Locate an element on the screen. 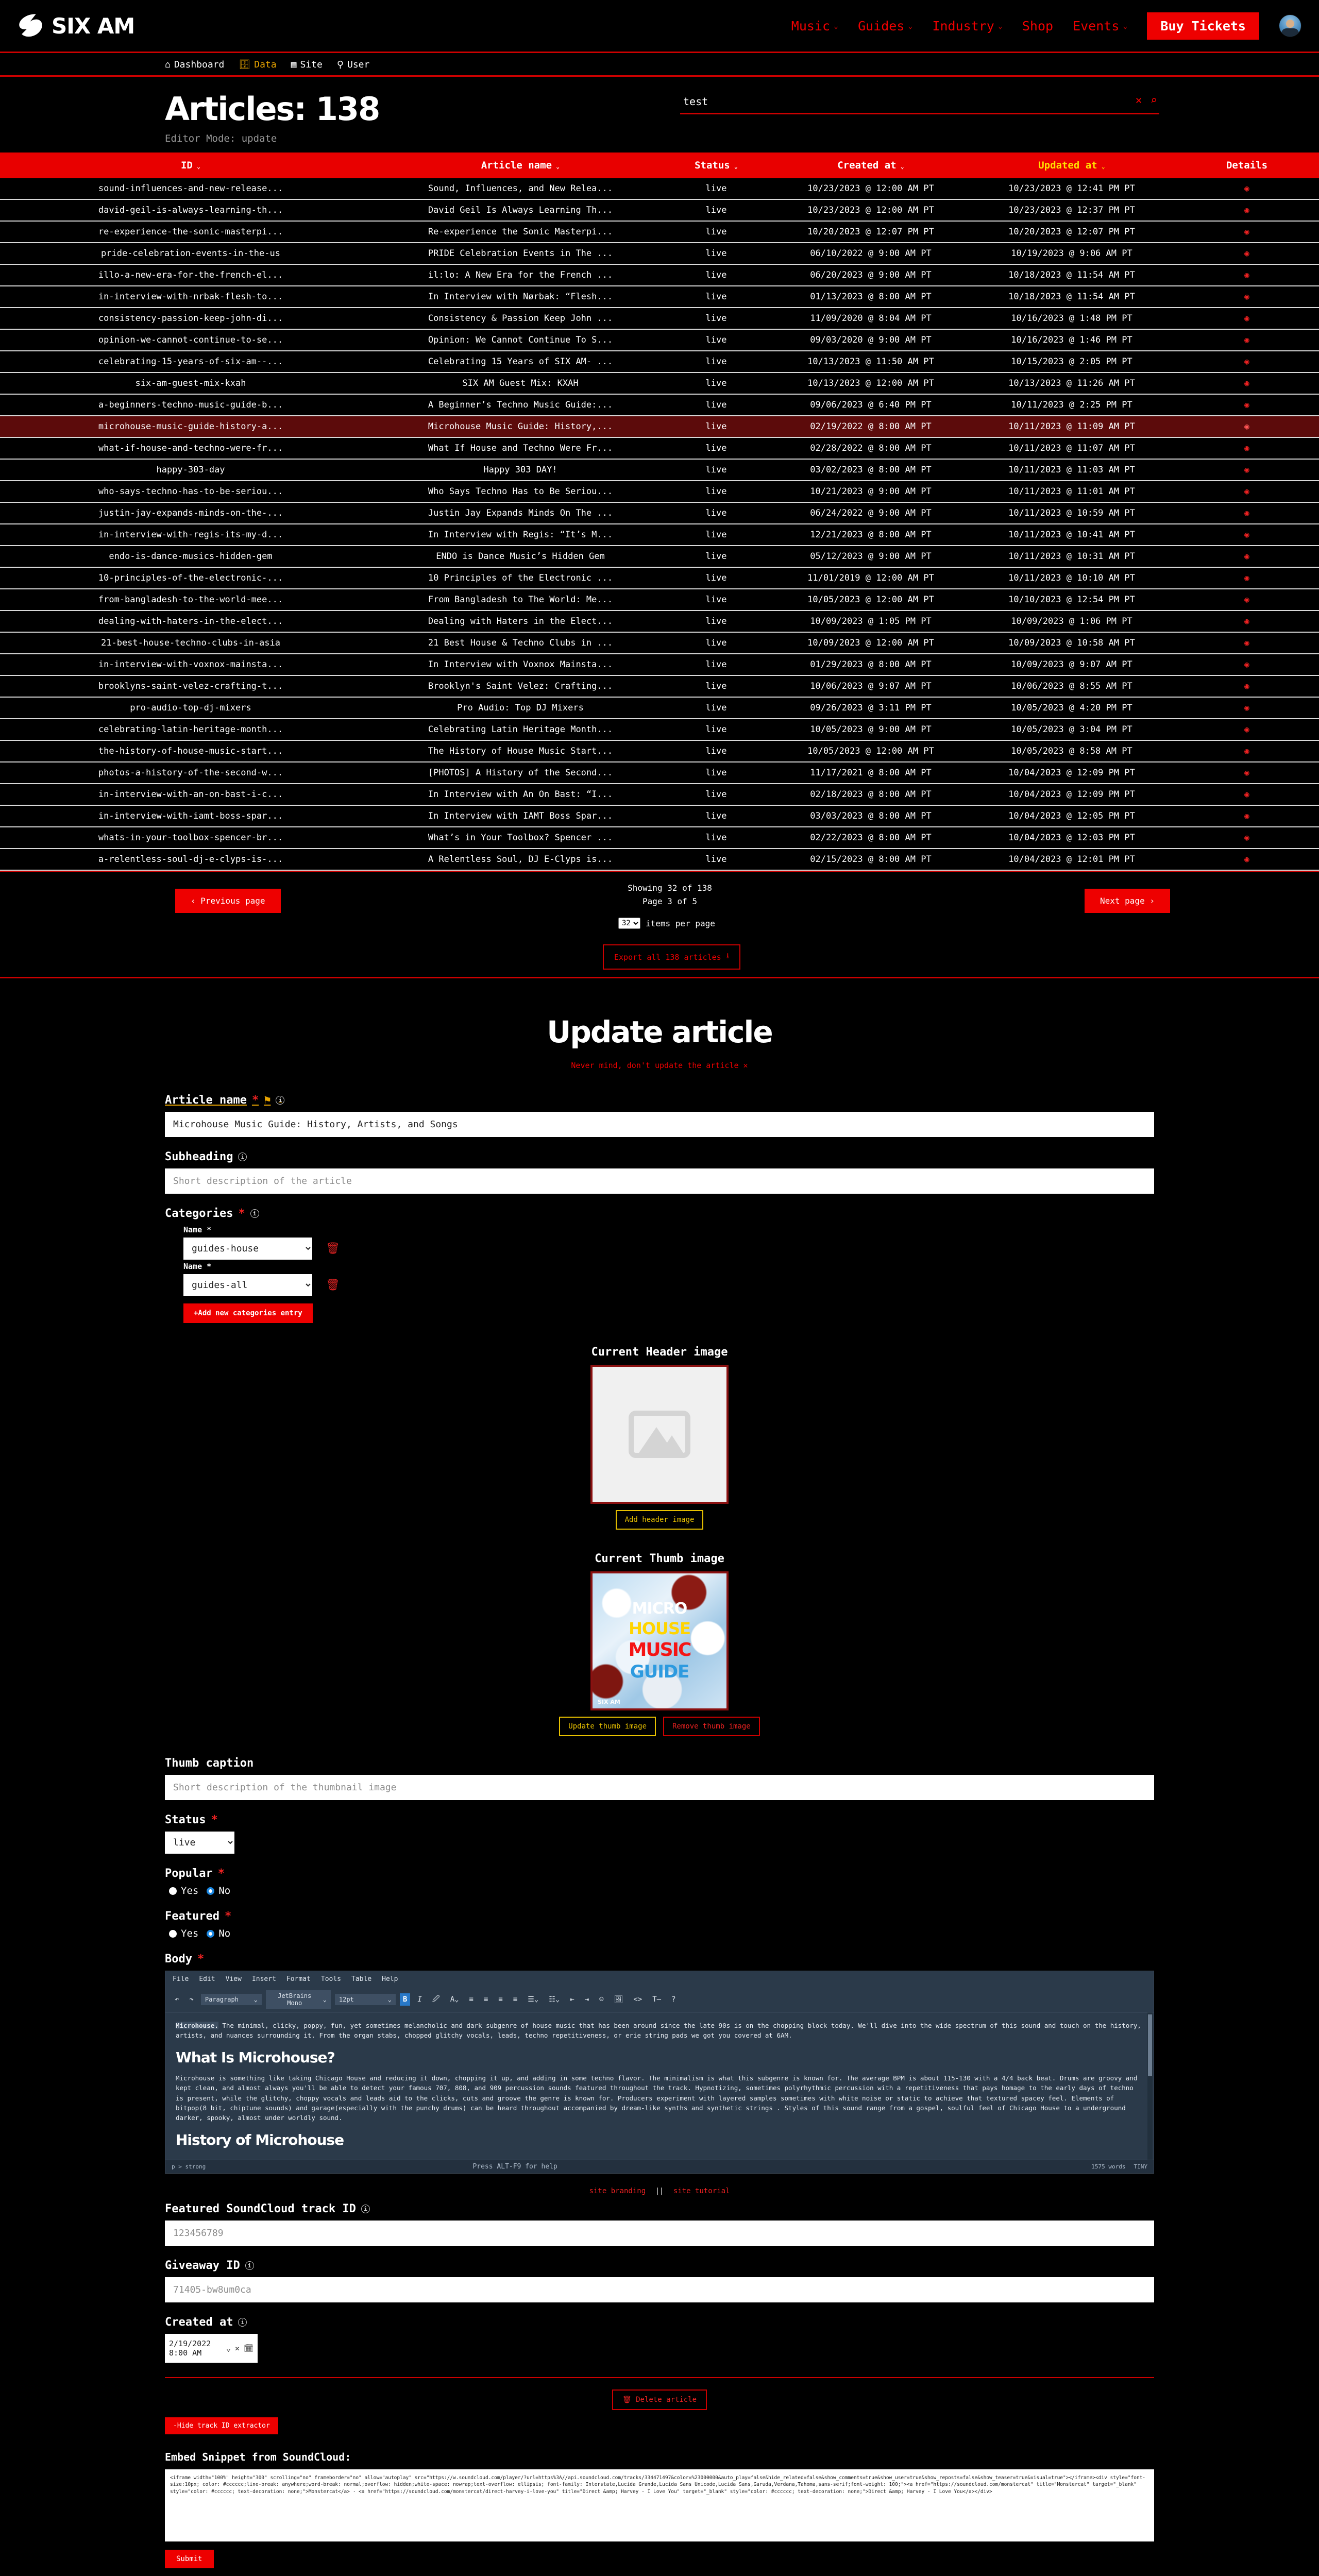  italic-icon: I is located at coordinates (420, 1999).